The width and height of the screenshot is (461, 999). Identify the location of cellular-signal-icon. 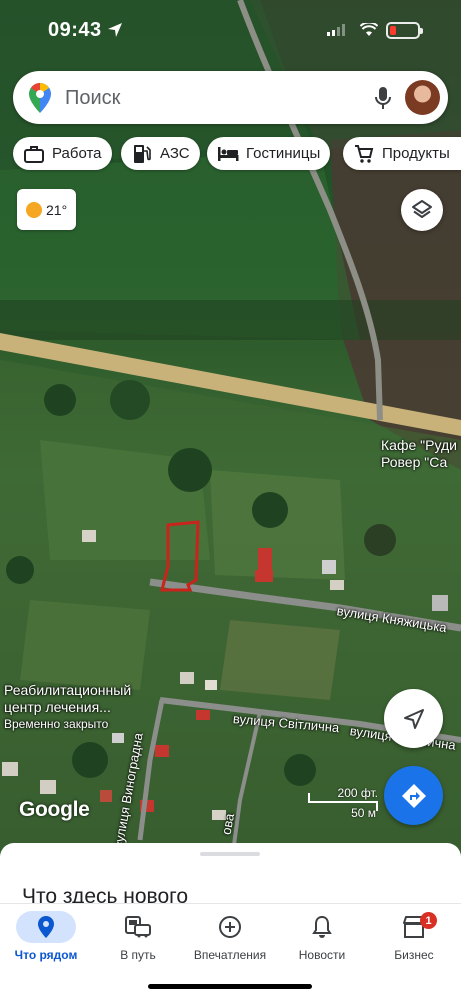
(336, 30).